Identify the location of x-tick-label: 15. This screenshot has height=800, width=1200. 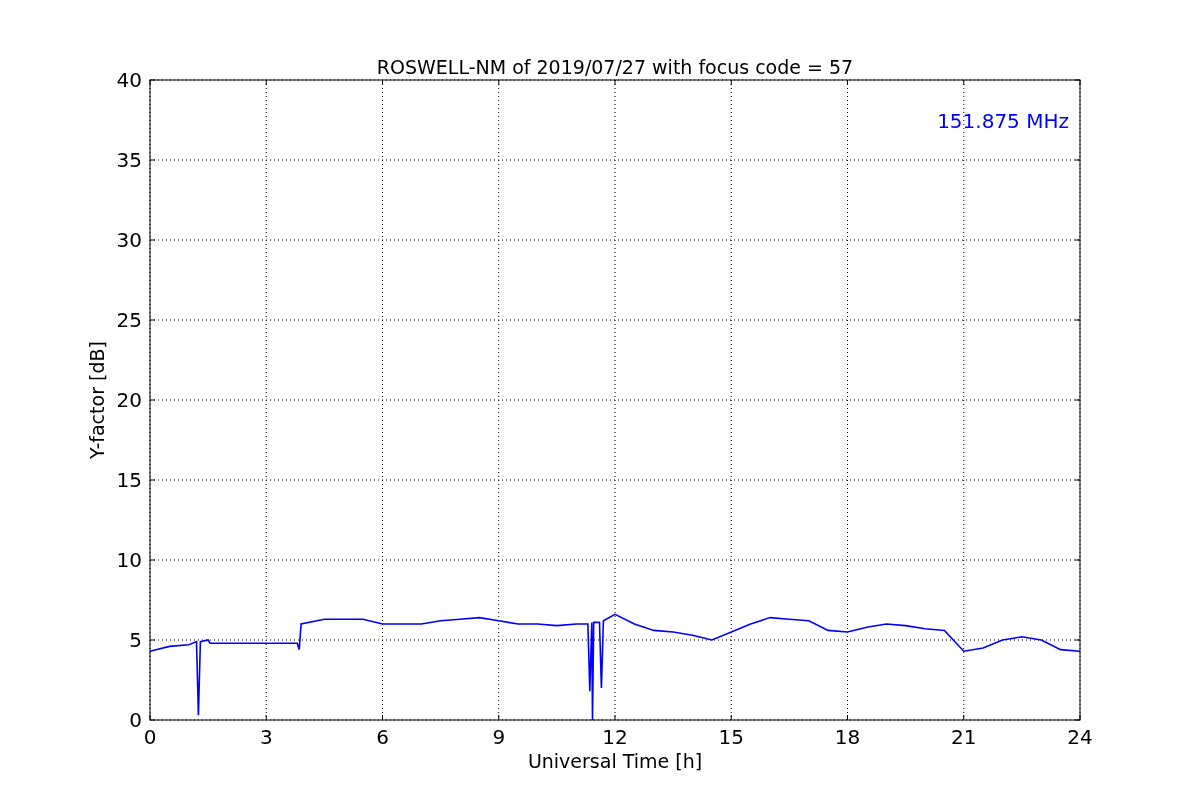
(731, 737).